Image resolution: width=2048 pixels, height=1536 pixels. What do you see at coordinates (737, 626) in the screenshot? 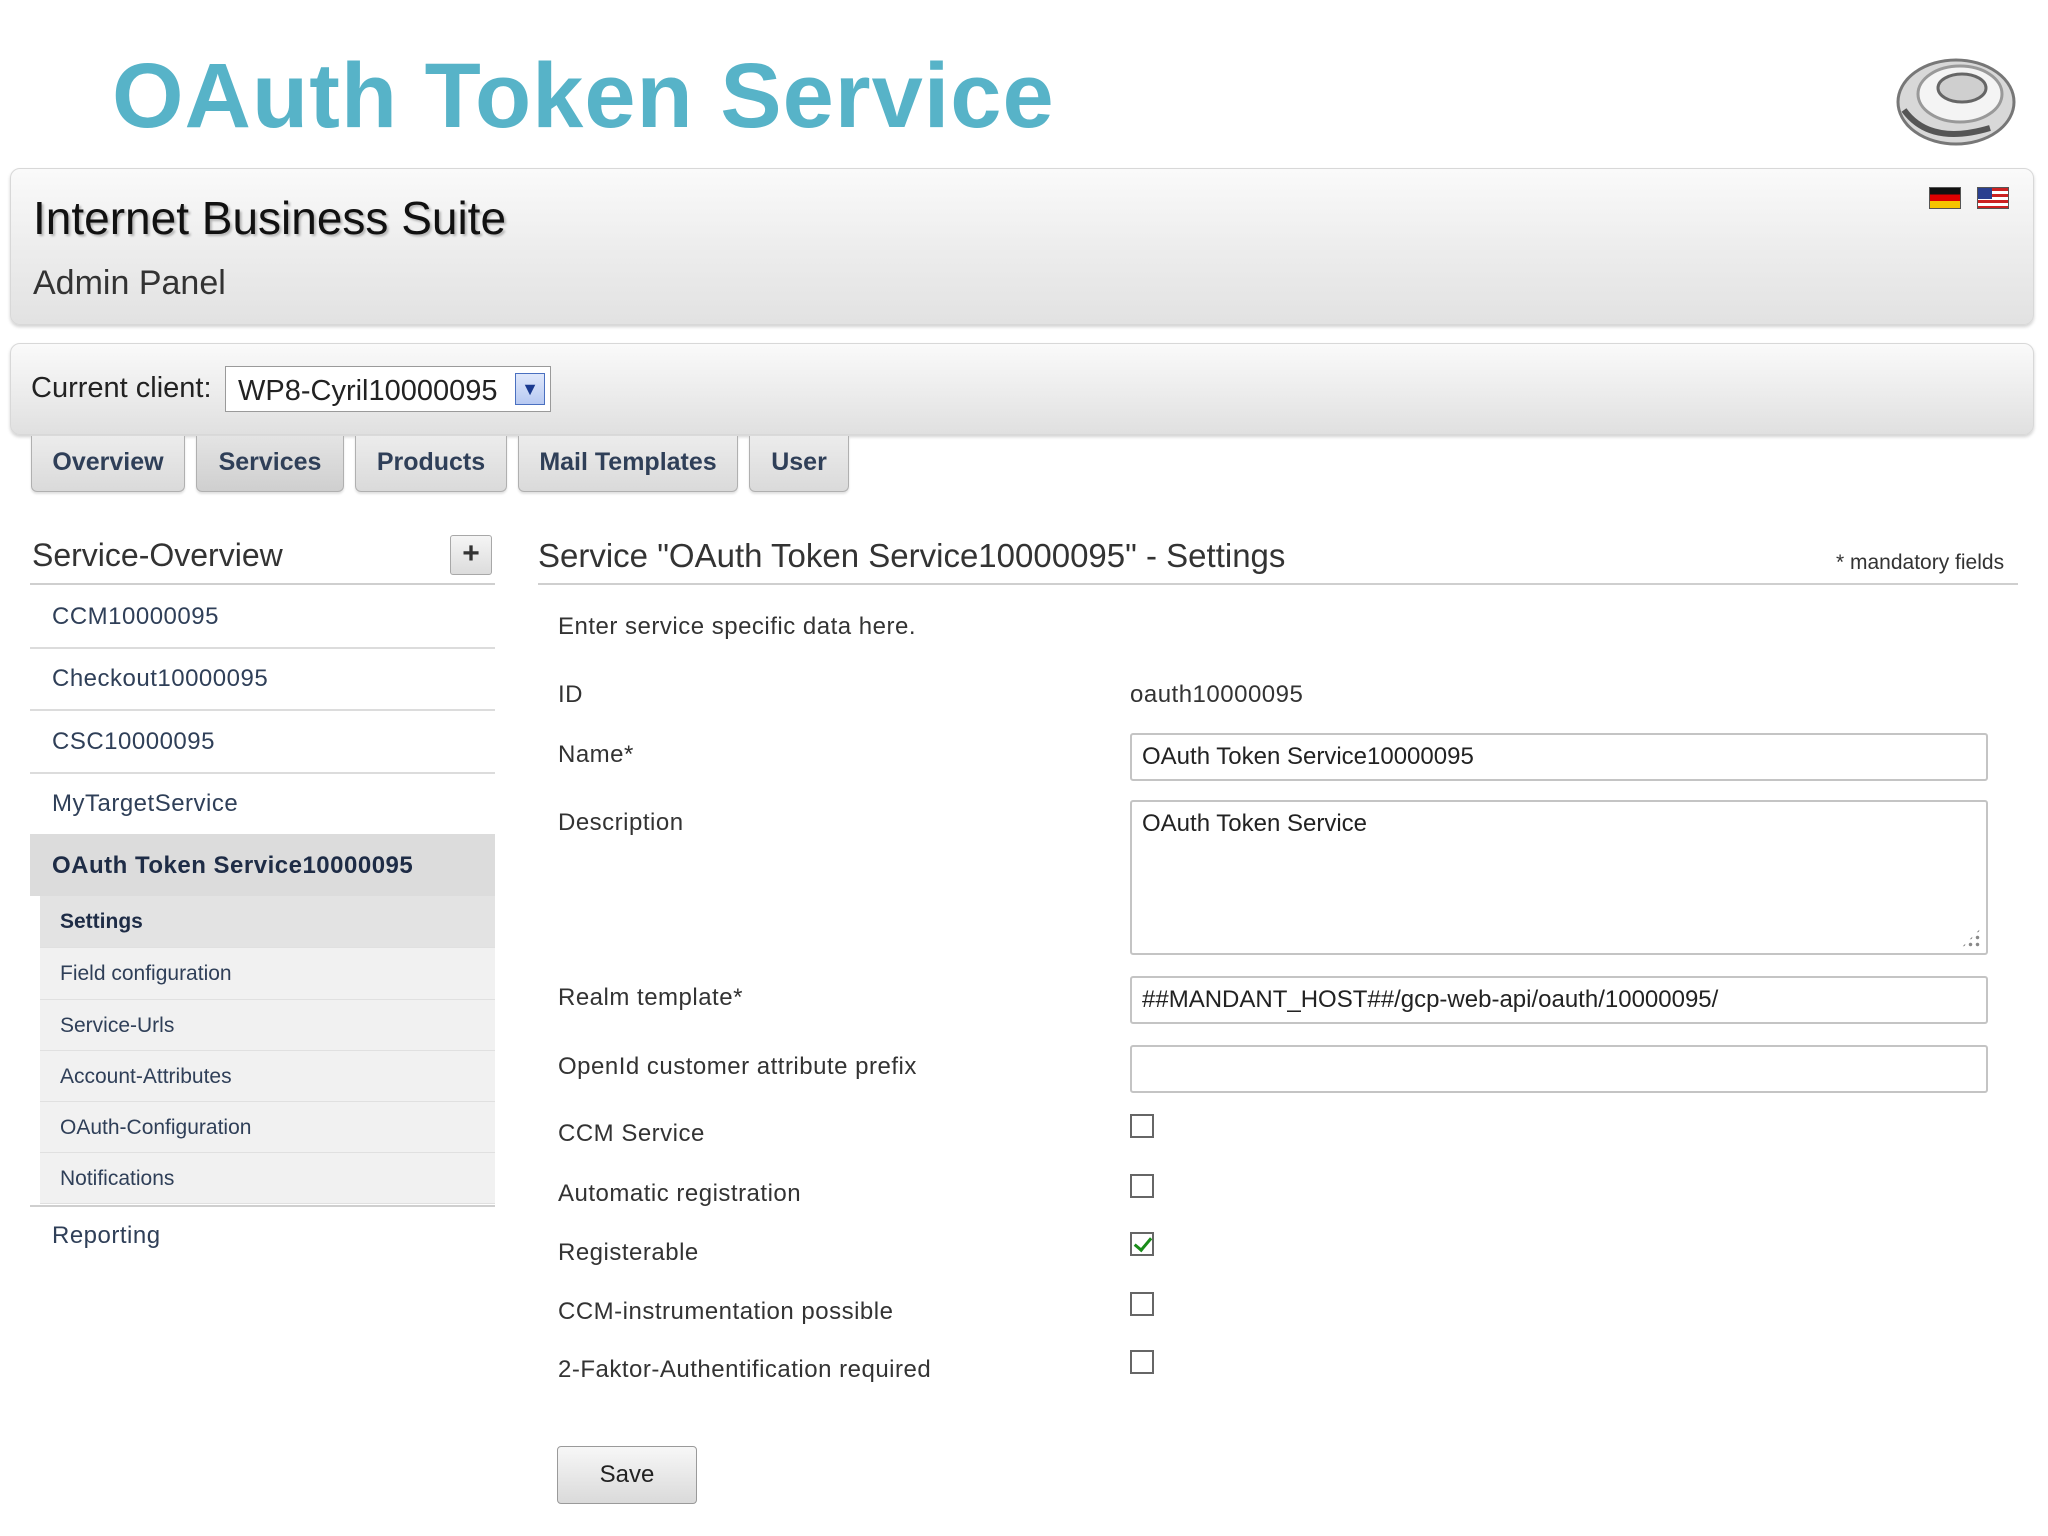
I see `intro-text: Enter service specific data here.` at bounding box center [737, 626].